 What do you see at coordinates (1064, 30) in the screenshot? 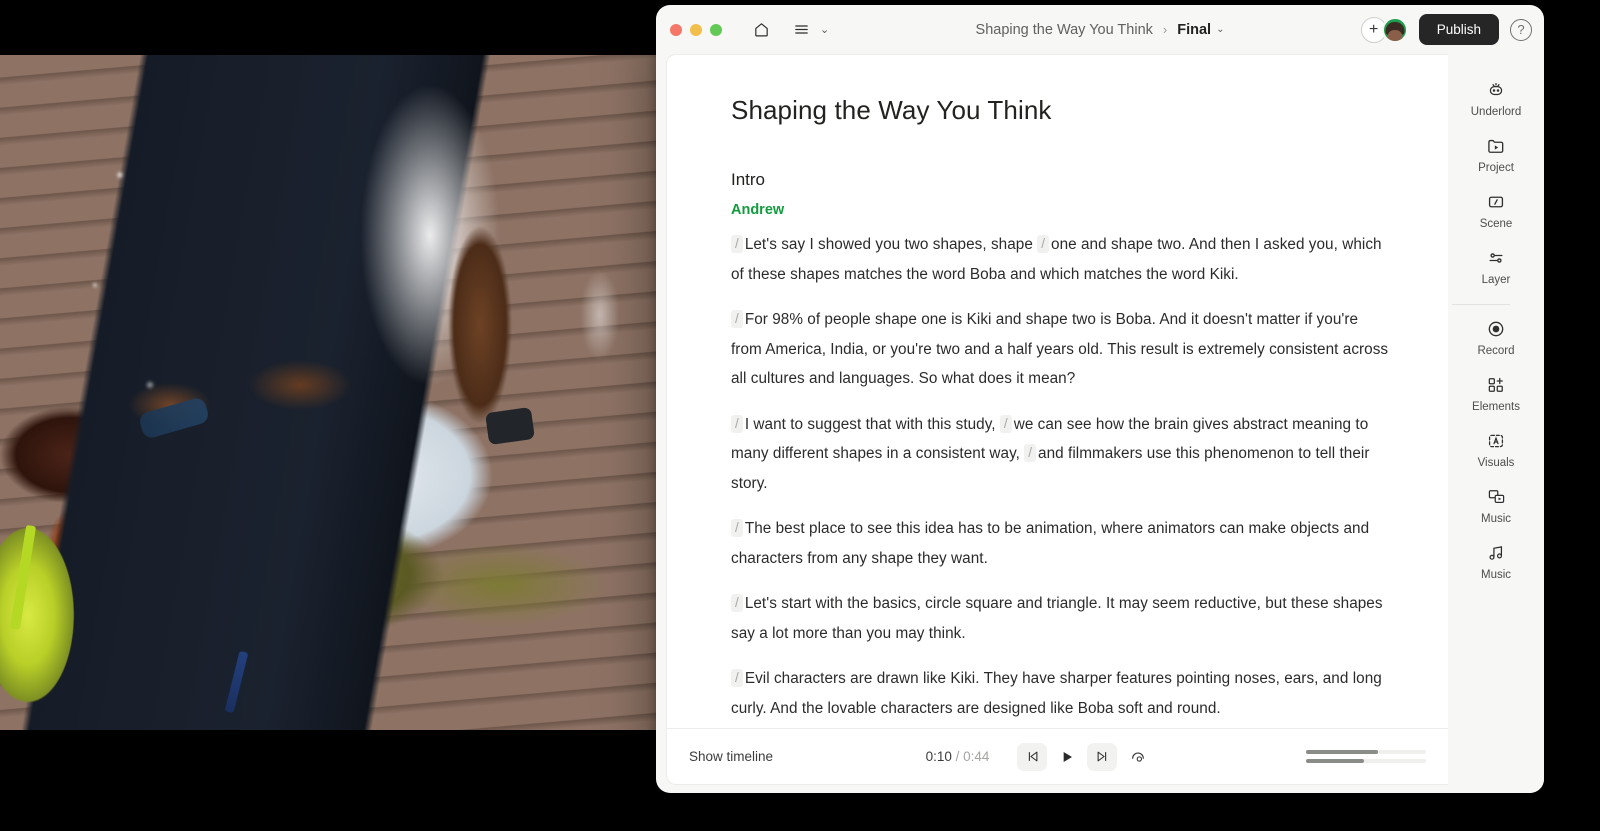
I see `breadcrumb-project: Shaping the Way You Think` at bounding box center [1064, 30].